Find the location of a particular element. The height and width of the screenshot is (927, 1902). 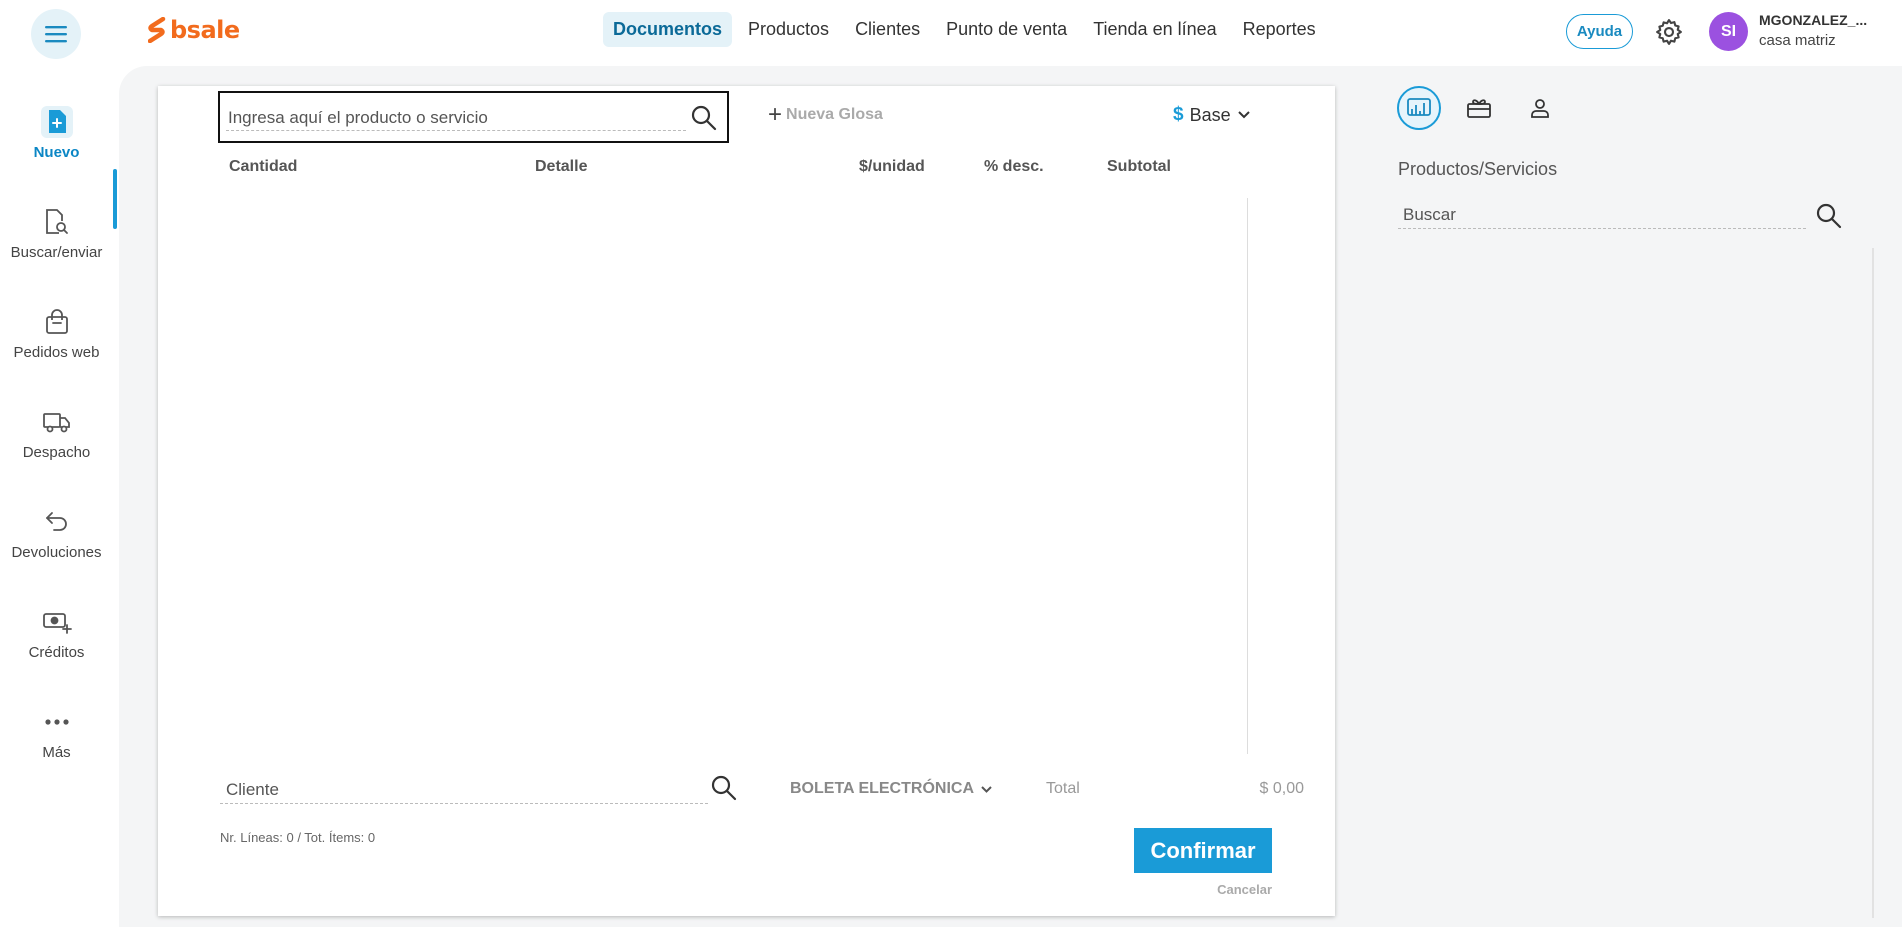

sidebar-item-devoluciones: Devoluciones is located at coordinates (56, 533).